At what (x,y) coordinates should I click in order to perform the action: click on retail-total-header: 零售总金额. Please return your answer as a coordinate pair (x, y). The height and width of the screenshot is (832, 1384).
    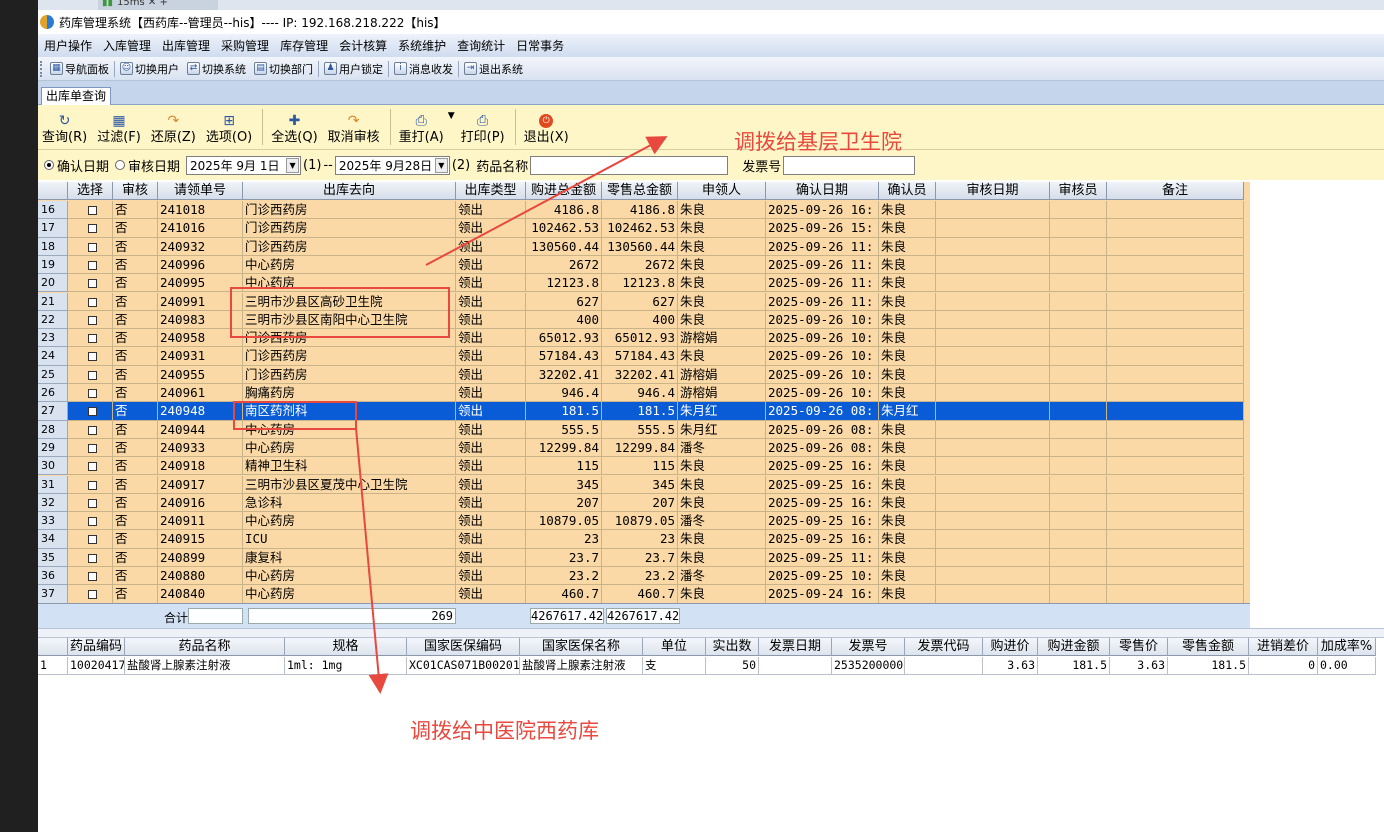
    Looking at the image, I should click on (640, 191).